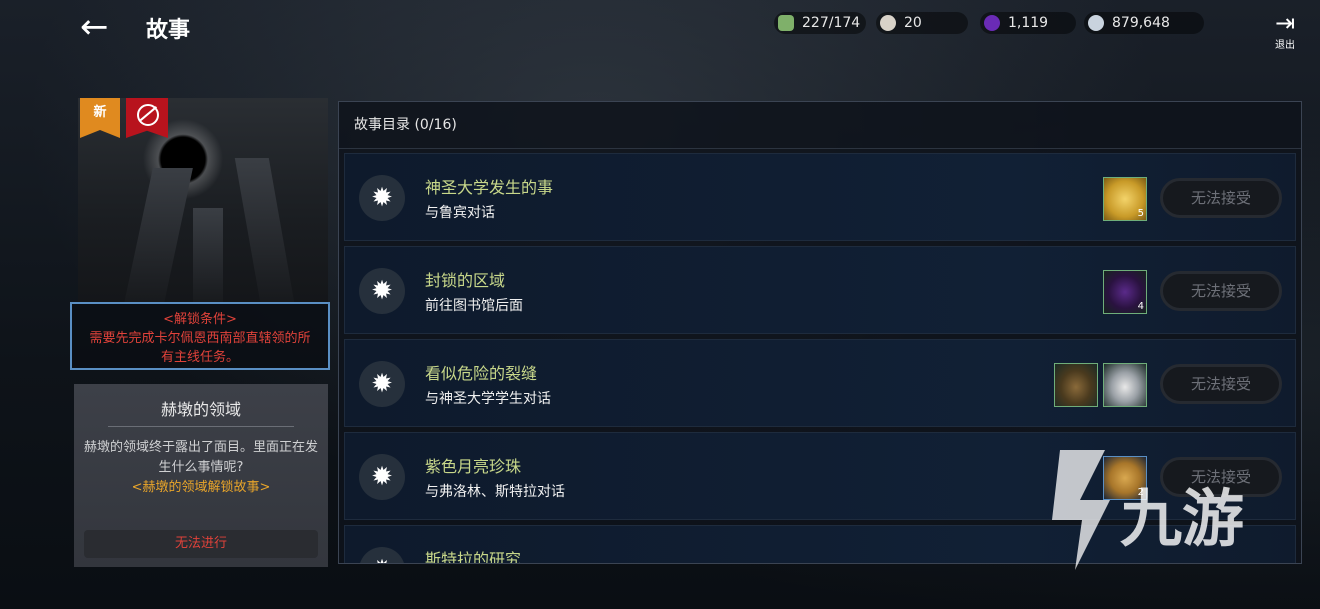  Describe the element at coordinates (1141, 23) in the screenshot. I see `resource-value: 879,648` at that location.